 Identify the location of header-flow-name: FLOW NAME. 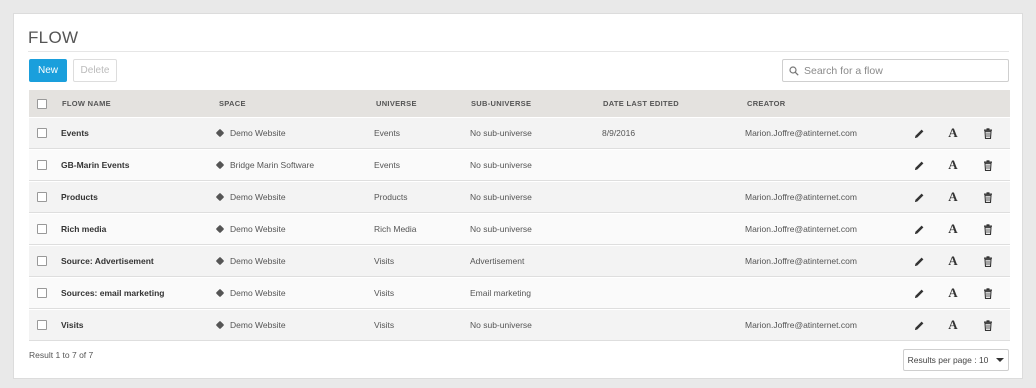
(86, 103).